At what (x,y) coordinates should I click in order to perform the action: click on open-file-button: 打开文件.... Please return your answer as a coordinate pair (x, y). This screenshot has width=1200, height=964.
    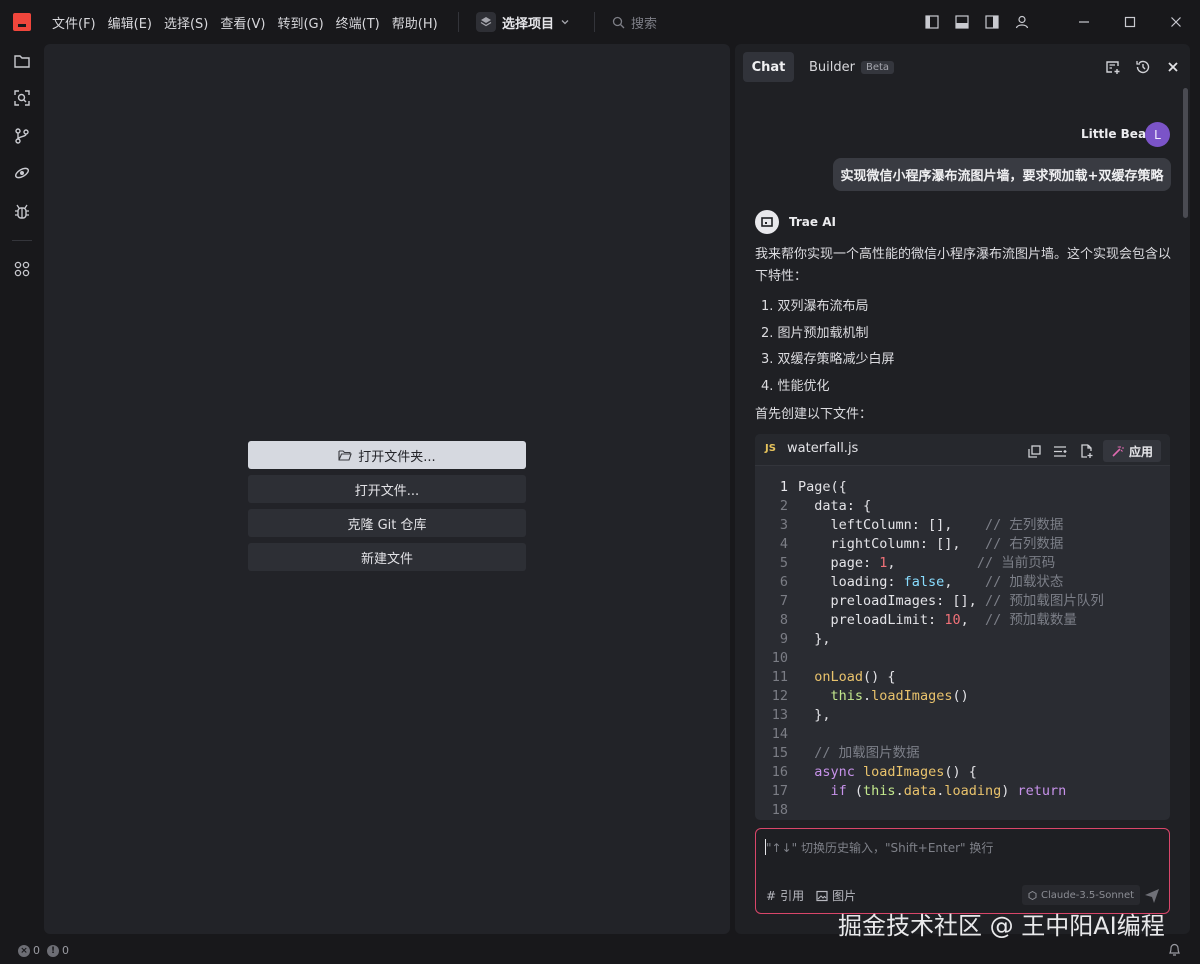
    Looking at the image, I should click on (387, 489).